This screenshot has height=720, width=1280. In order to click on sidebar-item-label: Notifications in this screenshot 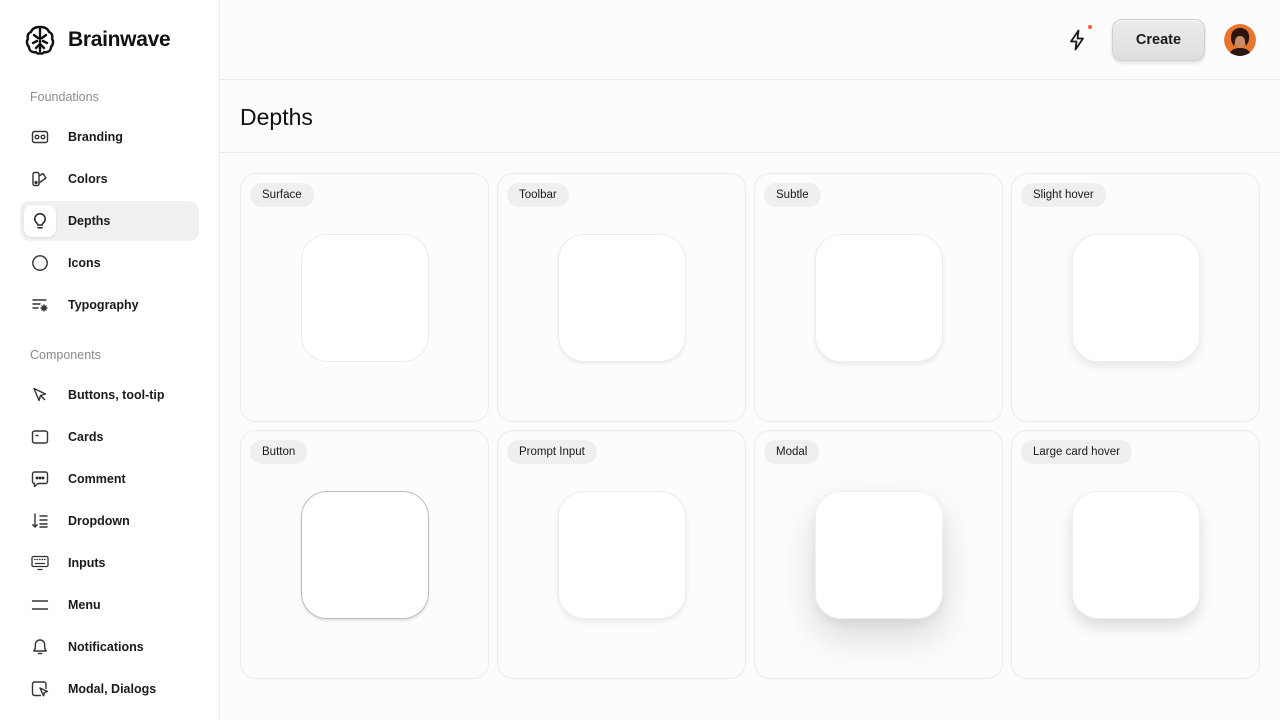, I will do `click(106, 647)`.